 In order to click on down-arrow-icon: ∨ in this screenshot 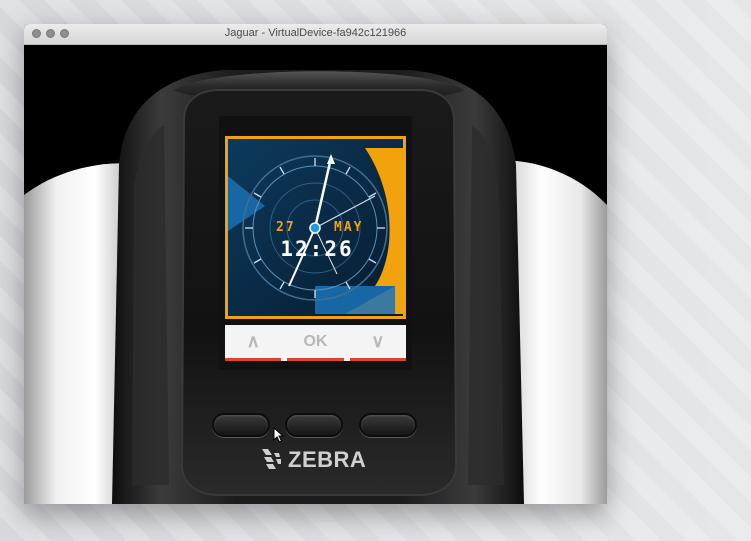, I will do `click(378, 341)`.